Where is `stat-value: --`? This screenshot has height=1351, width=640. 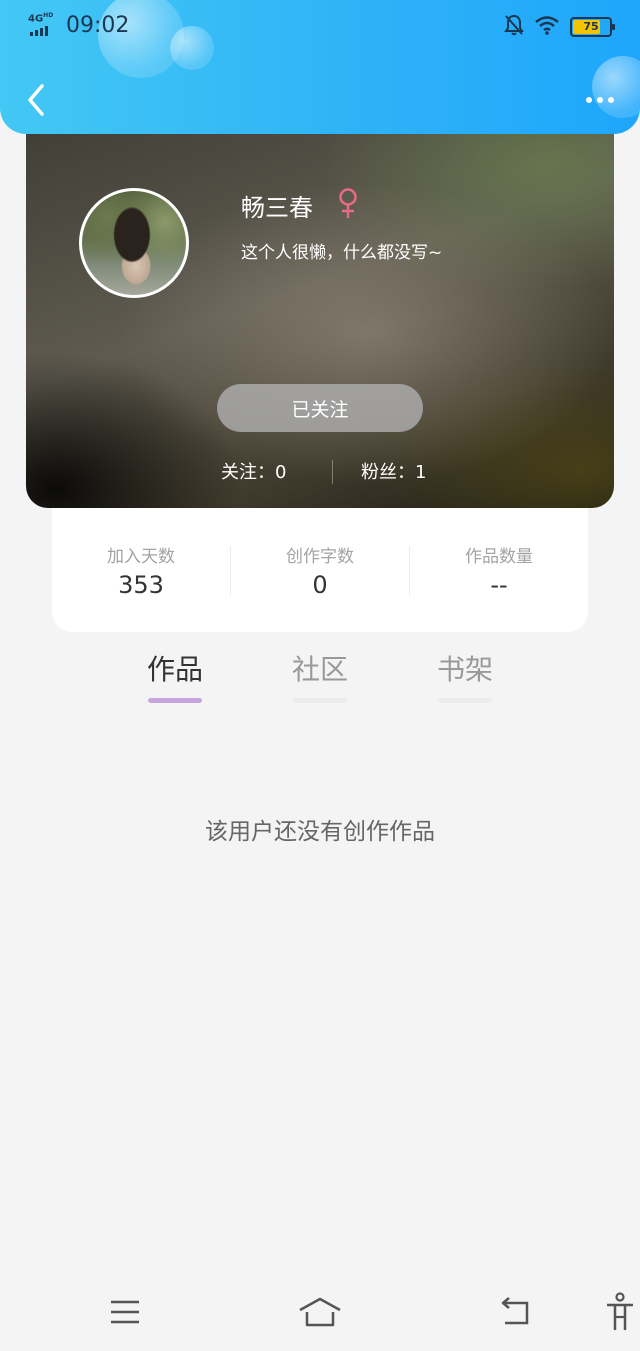
stat-value: -- is located at coordinates (499, 585).